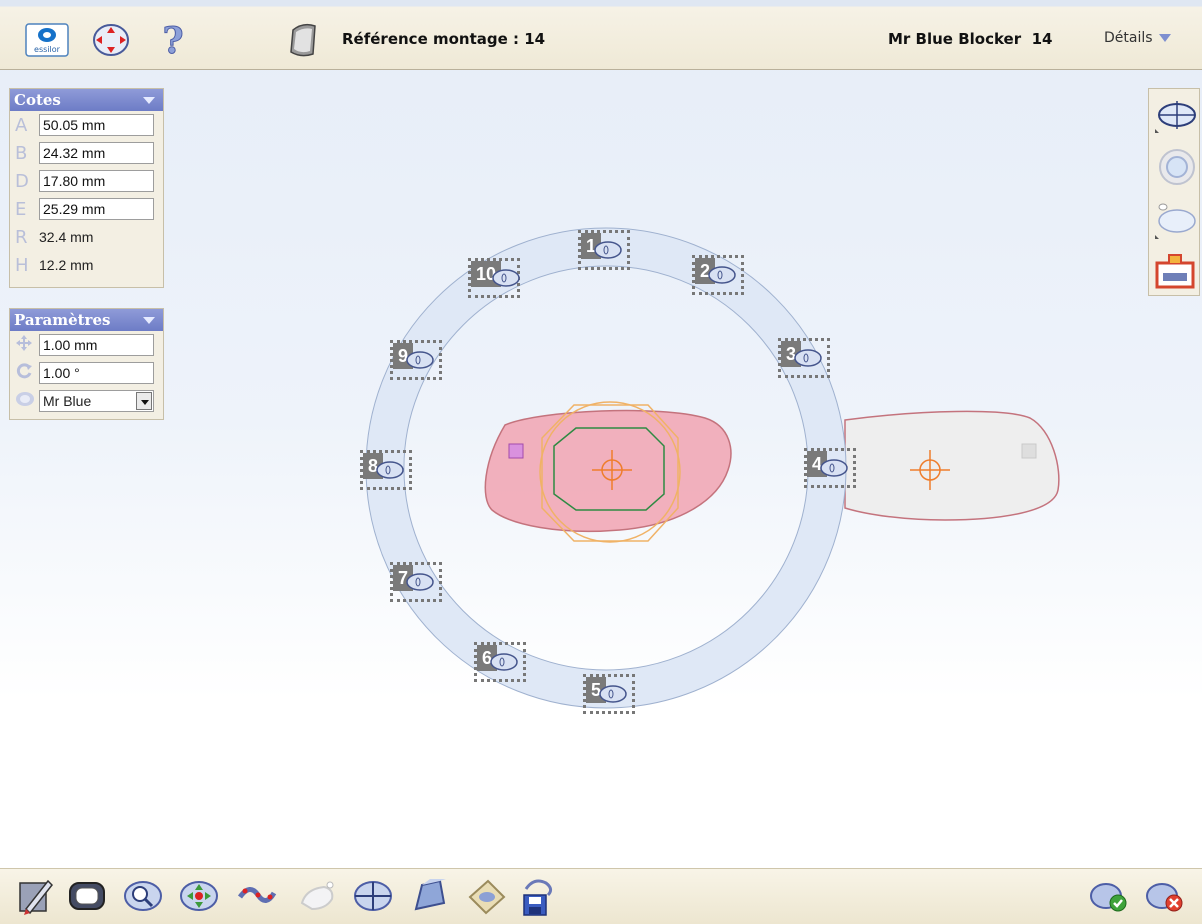 The height and width of the screenshot is (924, 1202). I want to click on validate-icon, so click(1109, 896).